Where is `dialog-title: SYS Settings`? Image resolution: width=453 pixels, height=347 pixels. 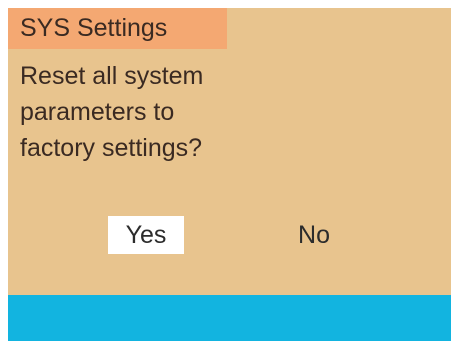
dialog-title: SYS Settings is located at coordinates (94, 28).